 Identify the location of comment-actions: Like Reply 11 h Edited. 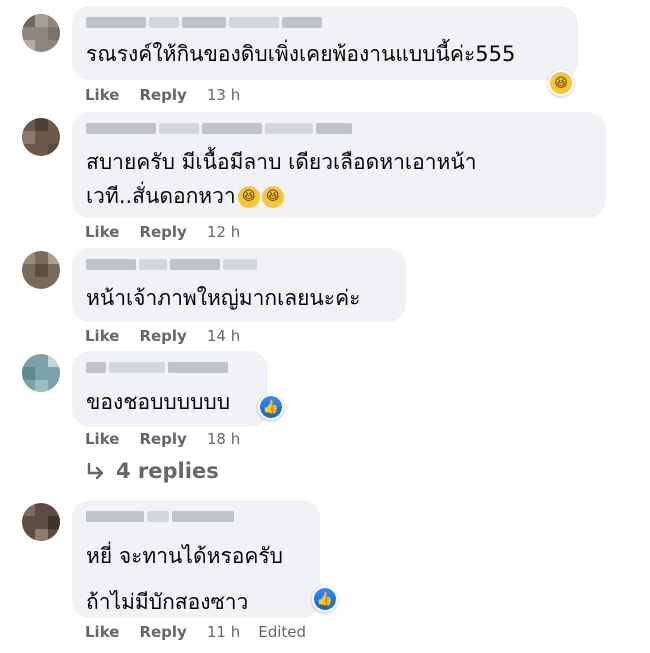
(195, 632).